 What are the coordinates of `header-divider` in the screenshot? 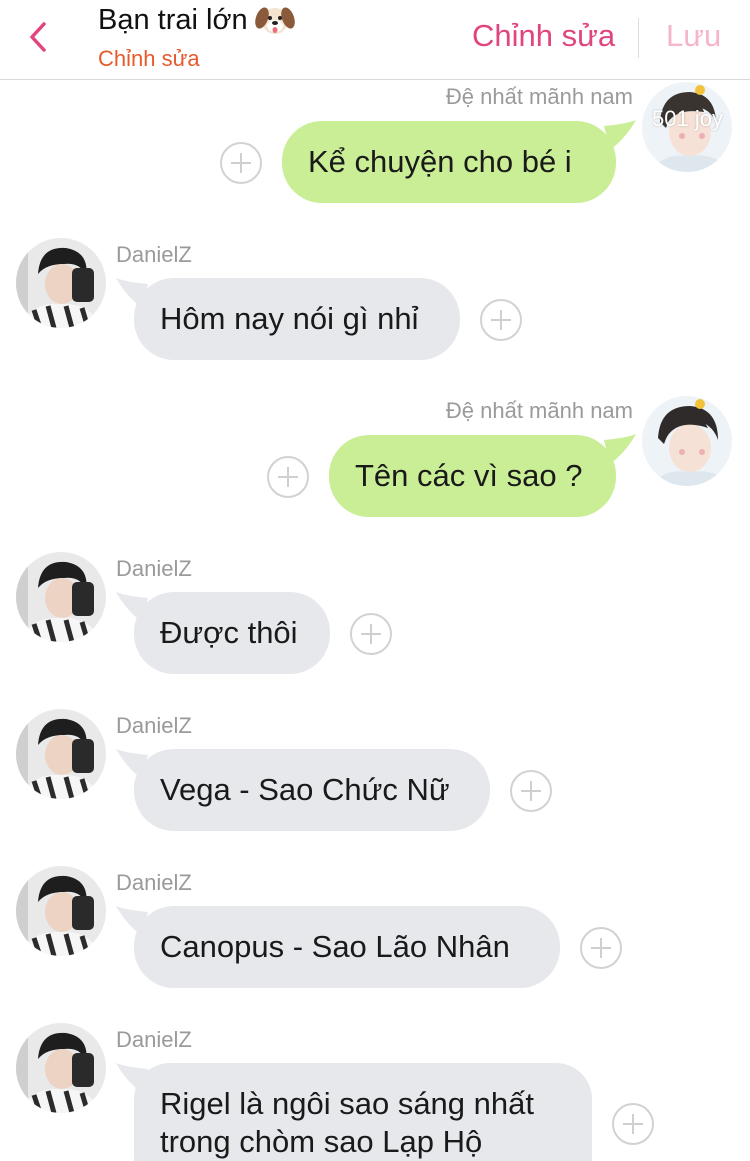 It's located at (638, 38).